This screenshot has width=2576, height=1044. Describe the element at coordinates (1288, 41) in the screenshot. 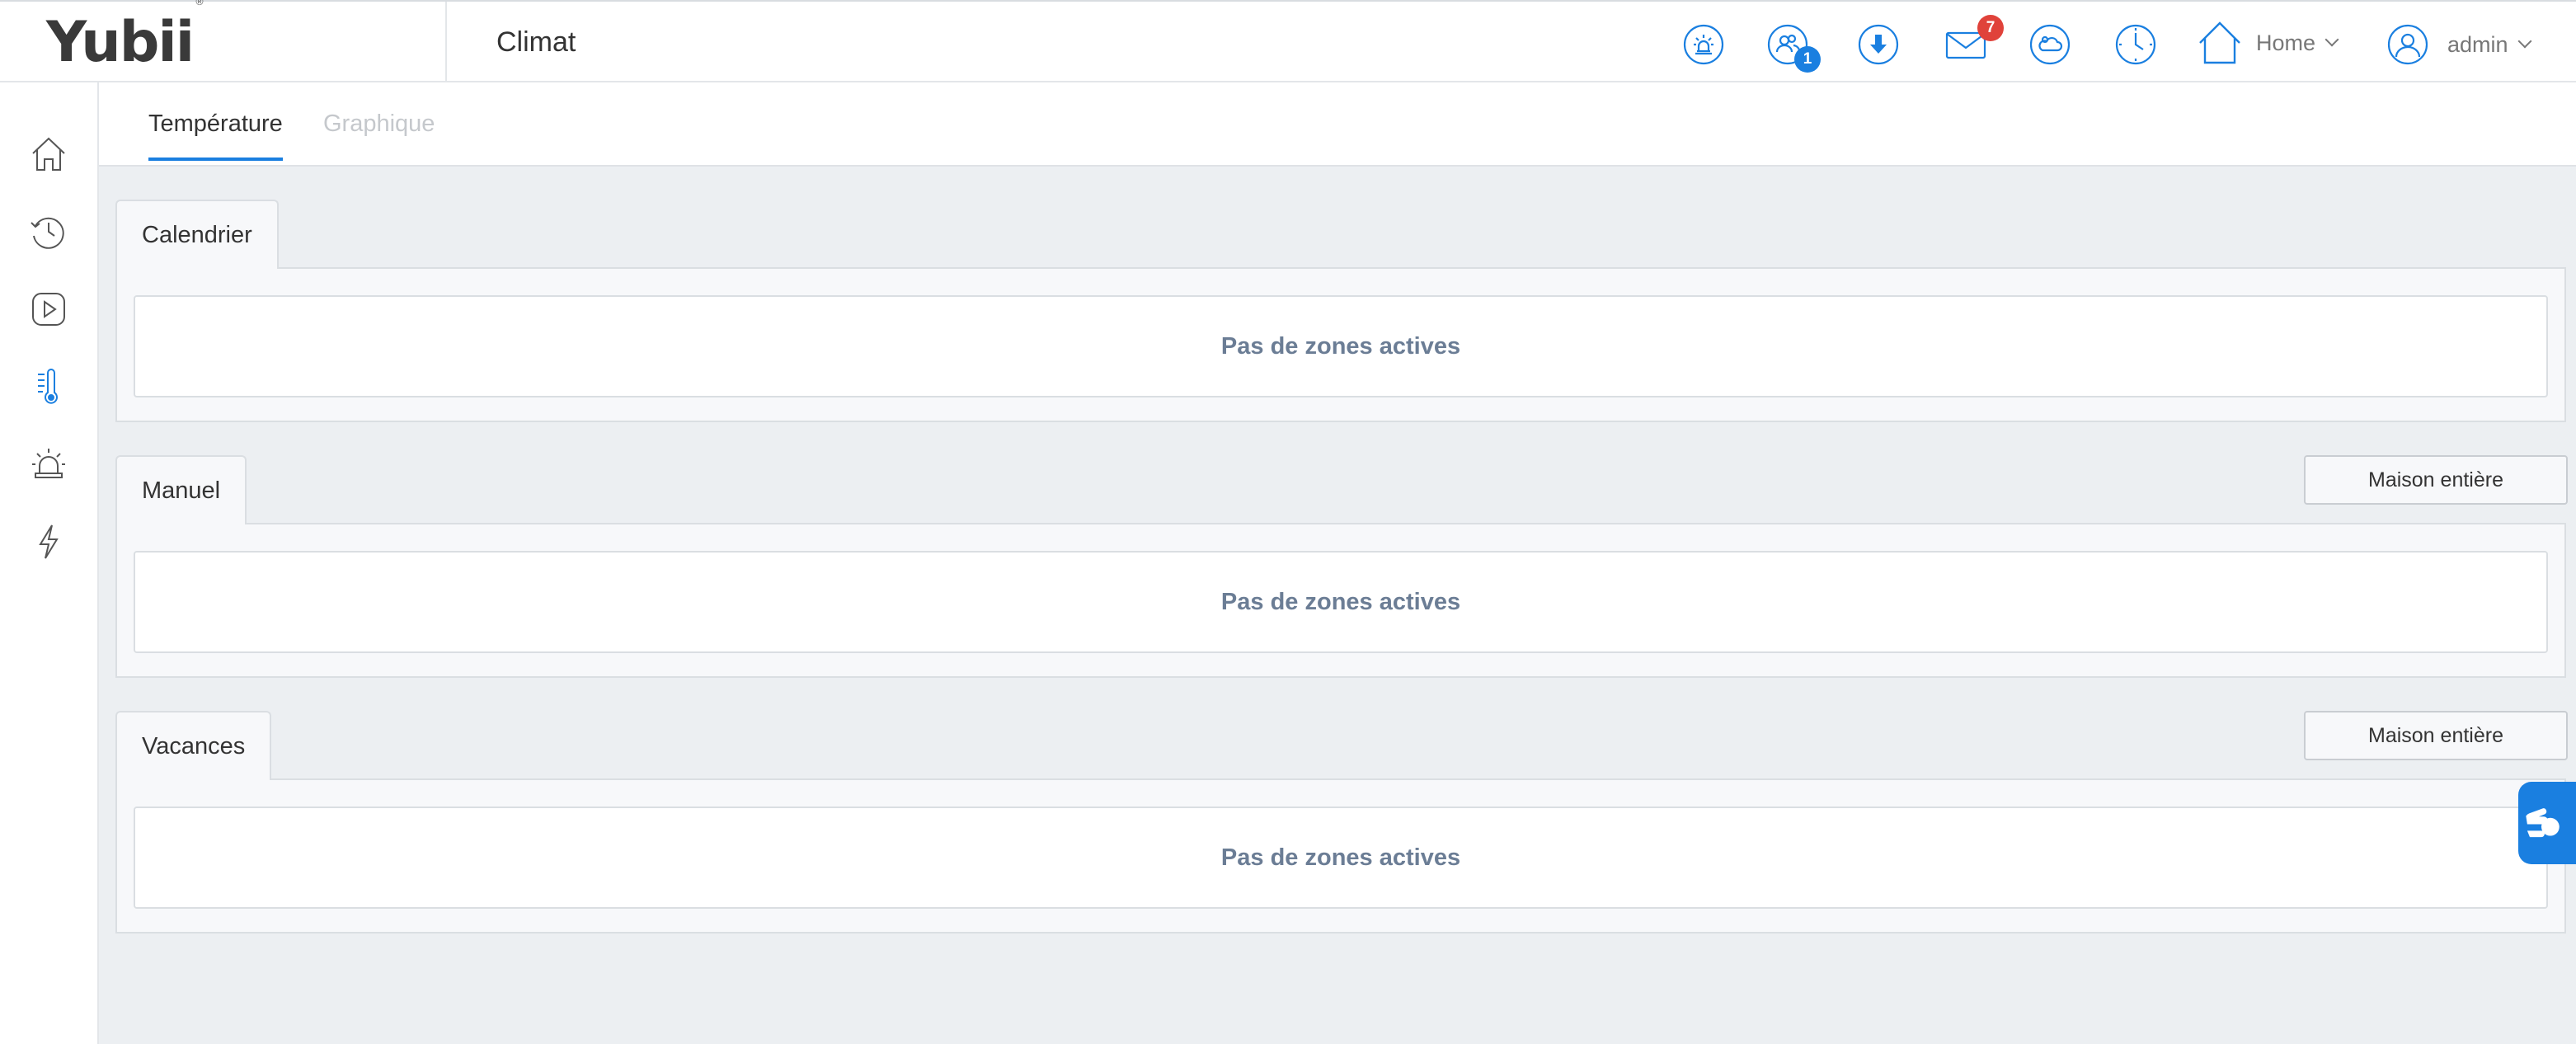

I see `top-header: Yubii® Climat 1 7 Home admin` at that location.